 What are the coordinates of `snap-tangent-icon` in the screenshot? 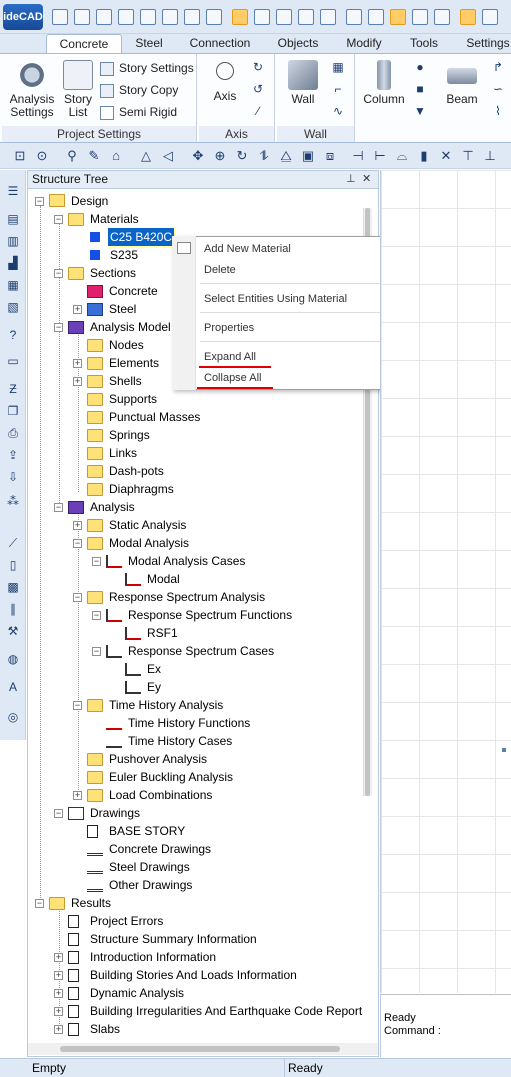 It's located at (442, 17).